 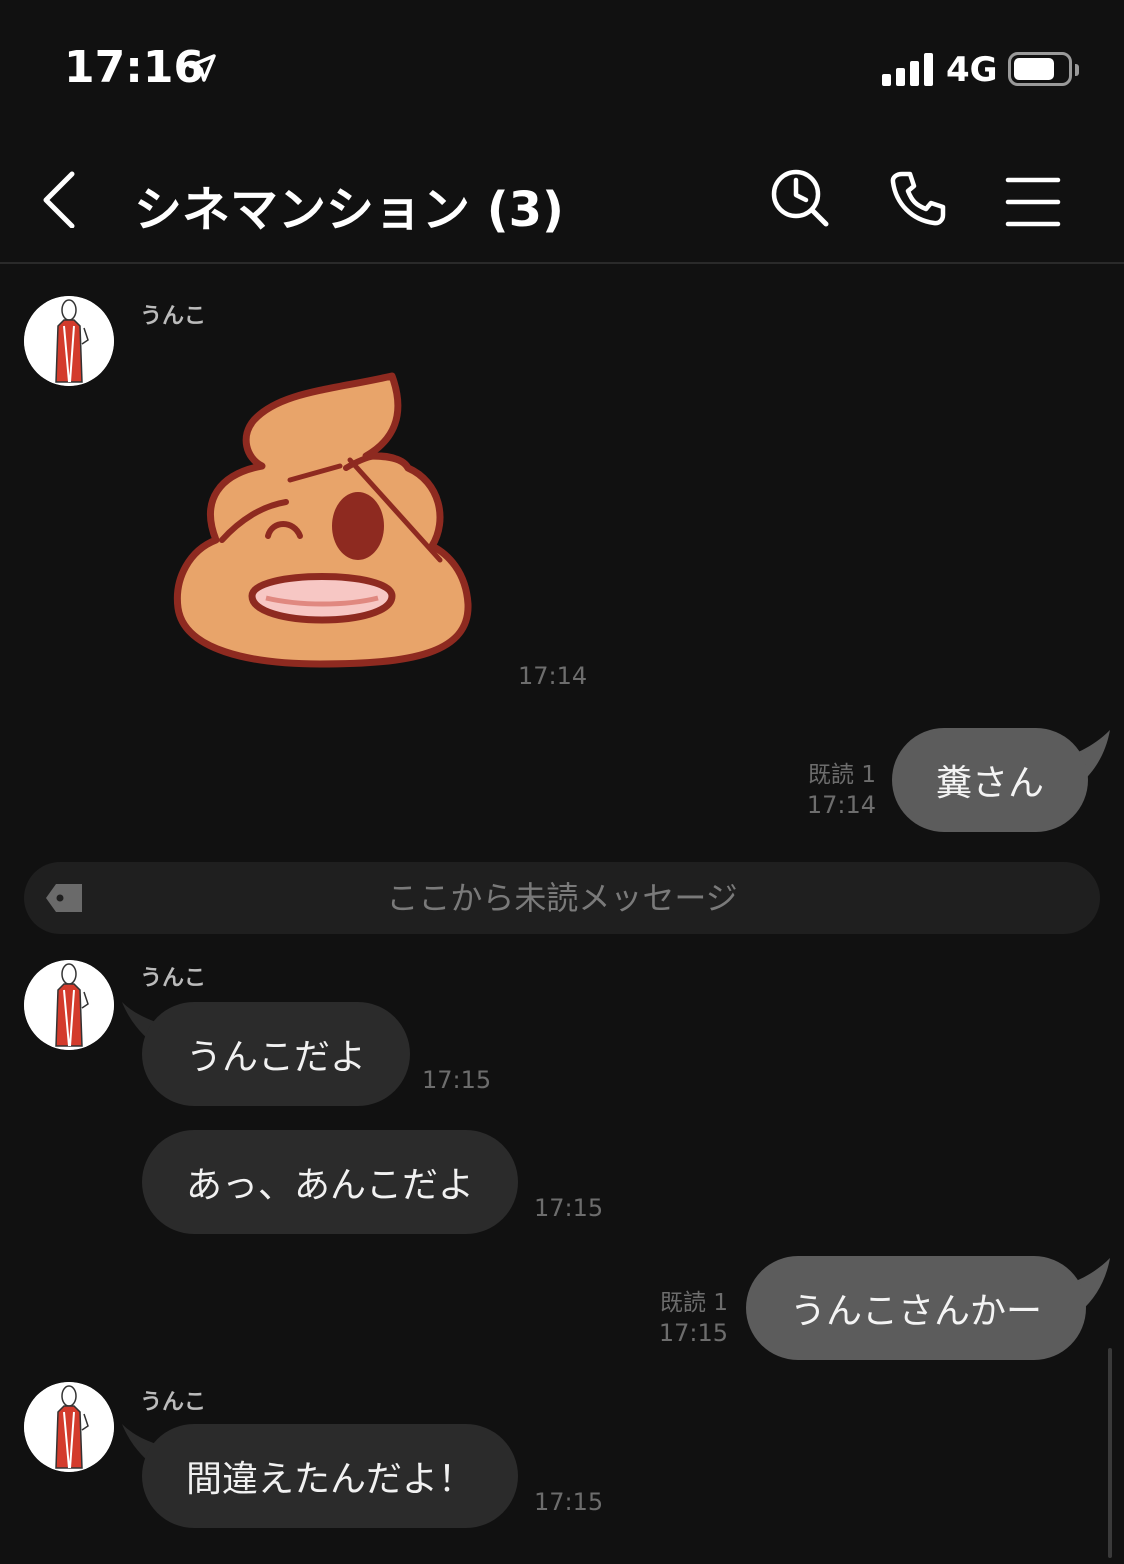 What do you see at coordinates (1034, 198) in the screenshot?
I see `hamburger-menu-icon` at bounding box center [1034, 198].